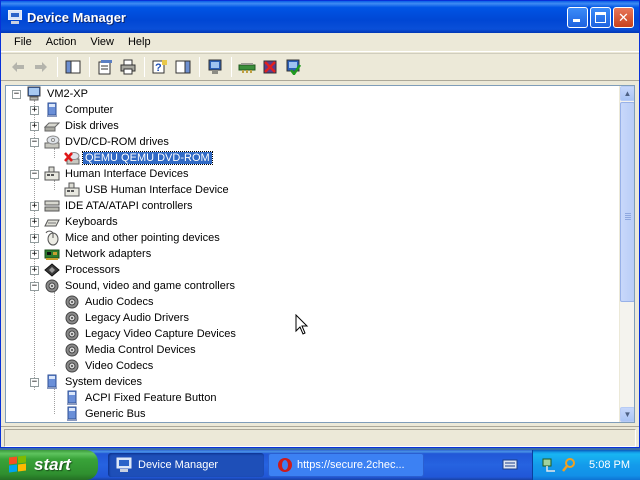 The height and width of the screenshot is (480, 640). I want to click on enable-button, so click(293, 67).